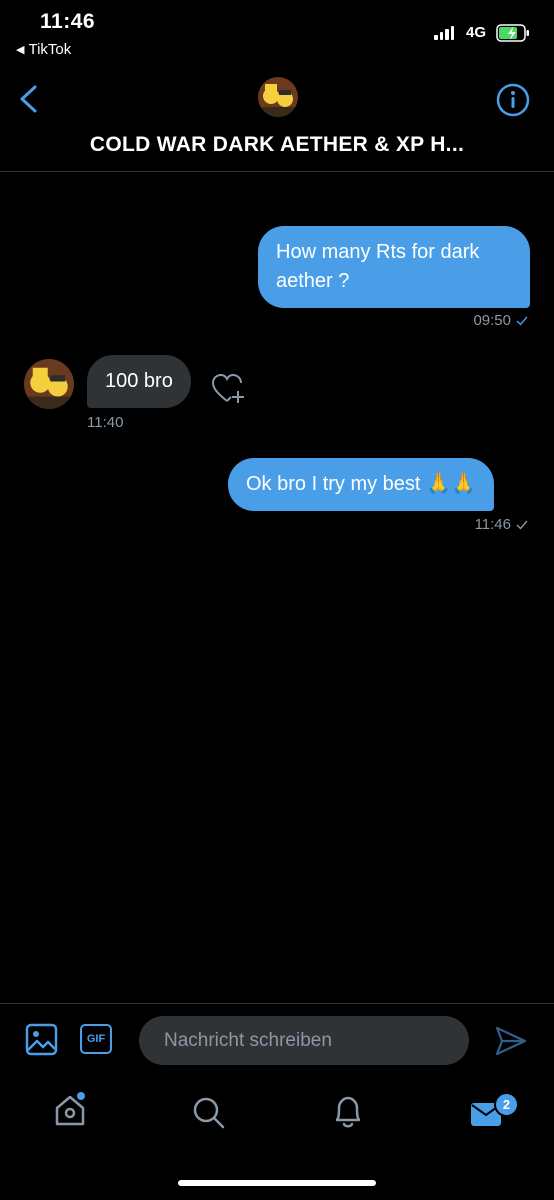  I want to click on composer-divider, so click(277, 1003).